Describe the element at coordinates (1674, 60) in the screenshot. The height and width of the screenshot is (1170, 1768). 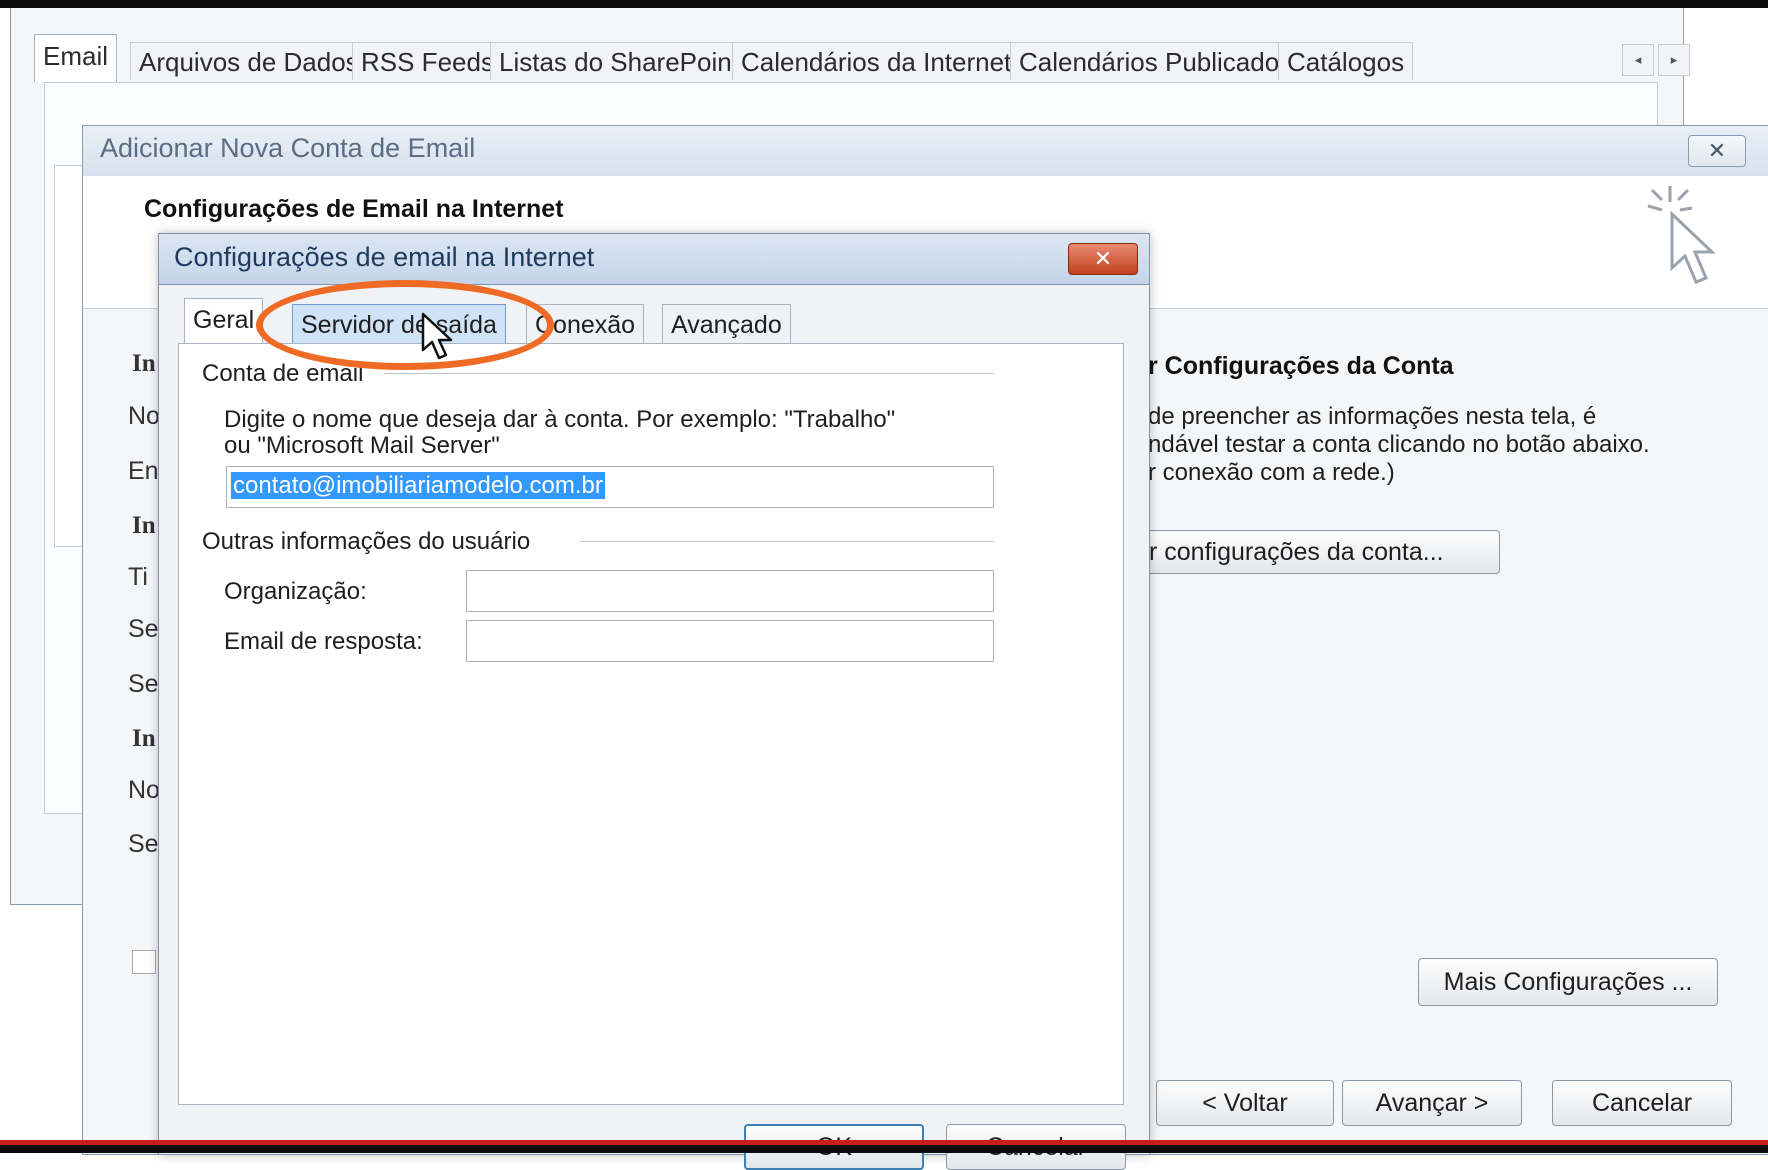
I see `scroll-right-icon: ▸` at that location.